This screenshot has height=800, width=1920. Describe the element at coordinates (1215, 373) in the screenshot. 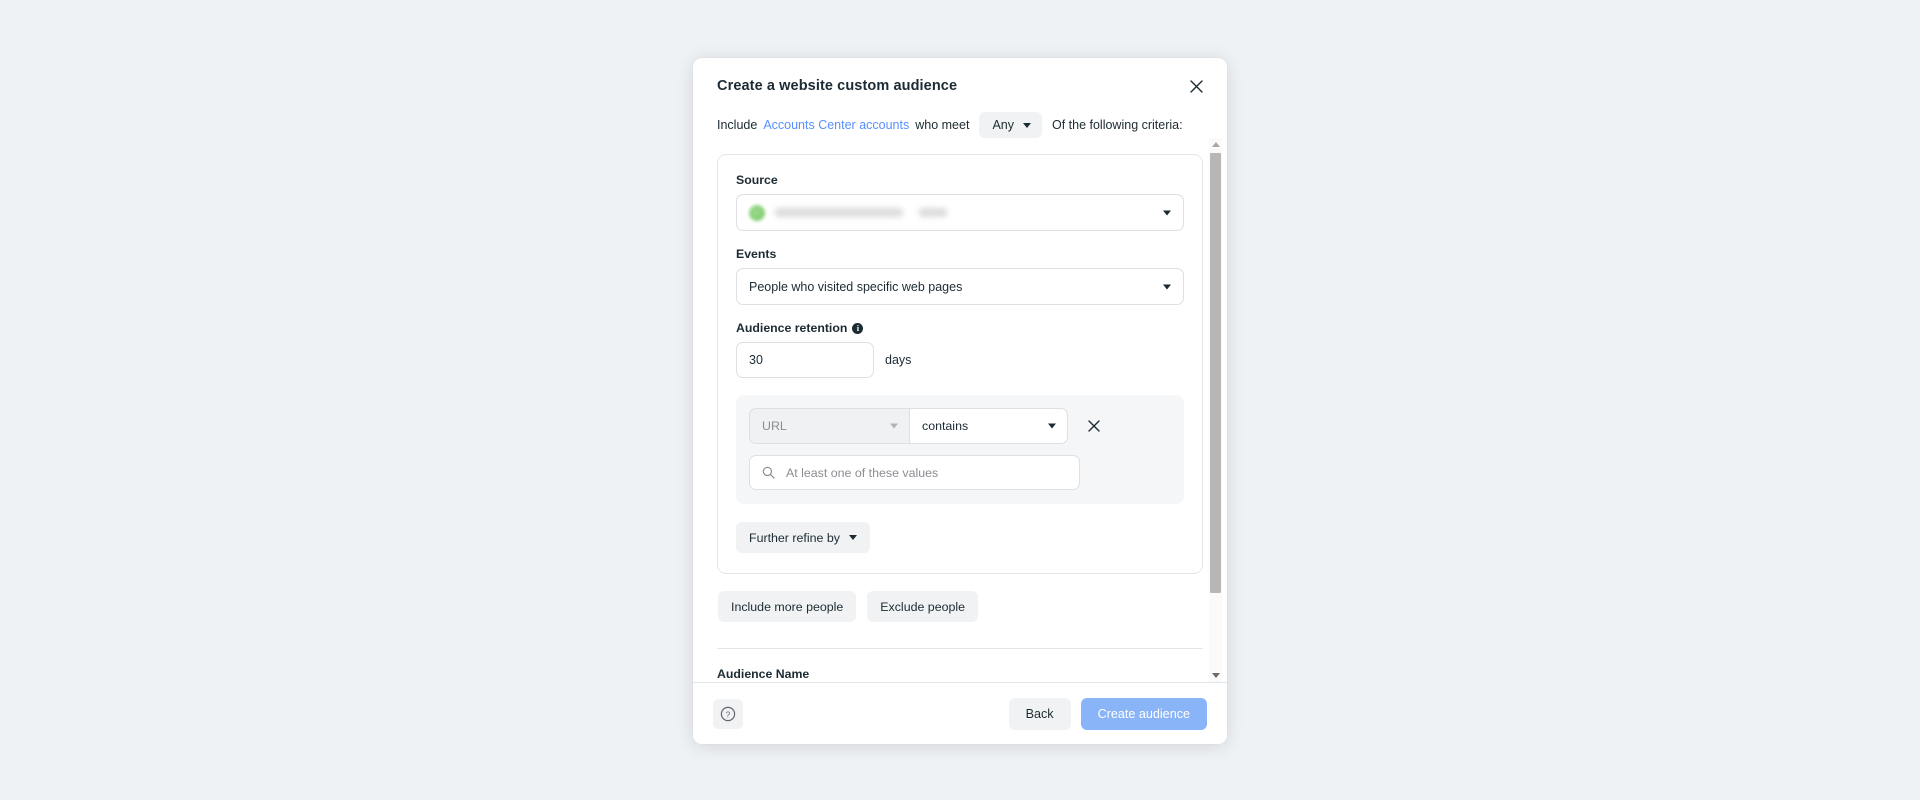

I see `scrollbar-thumb` at that location.